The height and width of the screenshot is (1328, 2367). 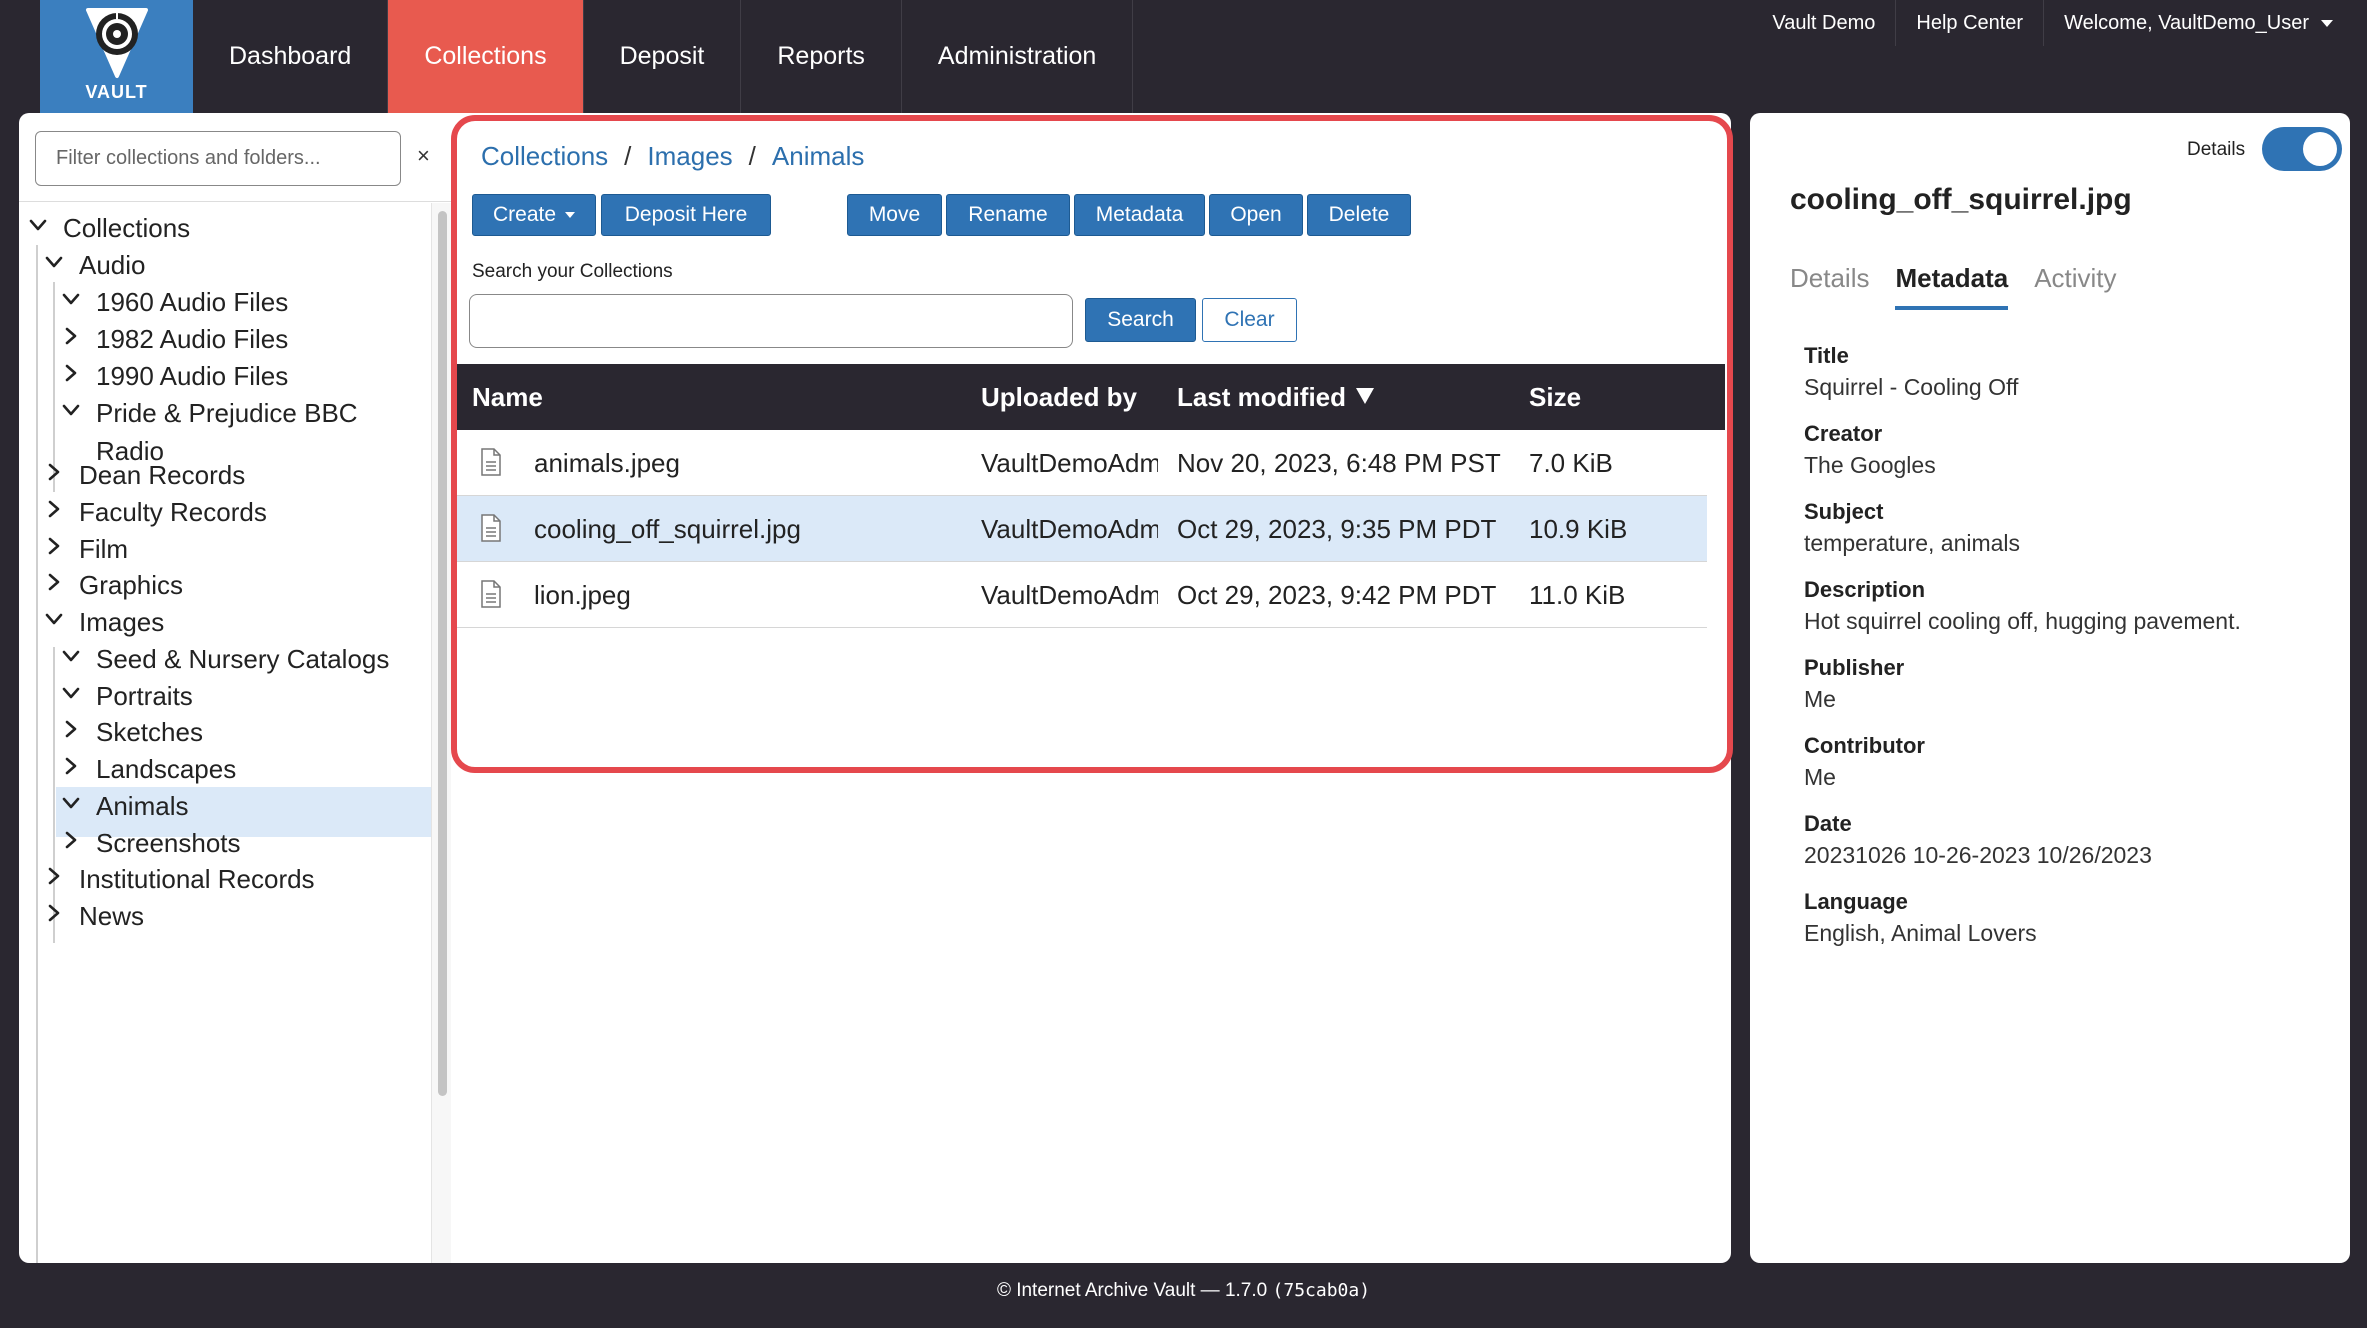 What do you see at coordinates (116, 56) in the screenshot?
I see `vault-logo: VAULT` at bounding box center [116, 56].